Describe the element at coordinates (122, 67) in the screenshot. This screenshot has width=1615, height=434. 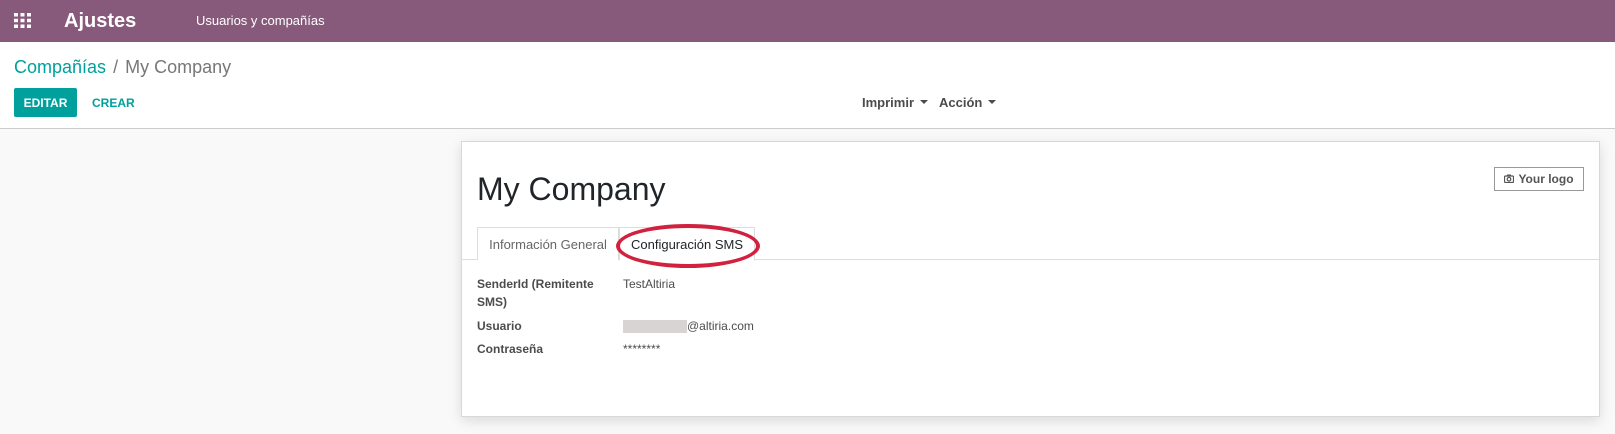
I see `breadcrumb: Compañías / My Company` at that location.